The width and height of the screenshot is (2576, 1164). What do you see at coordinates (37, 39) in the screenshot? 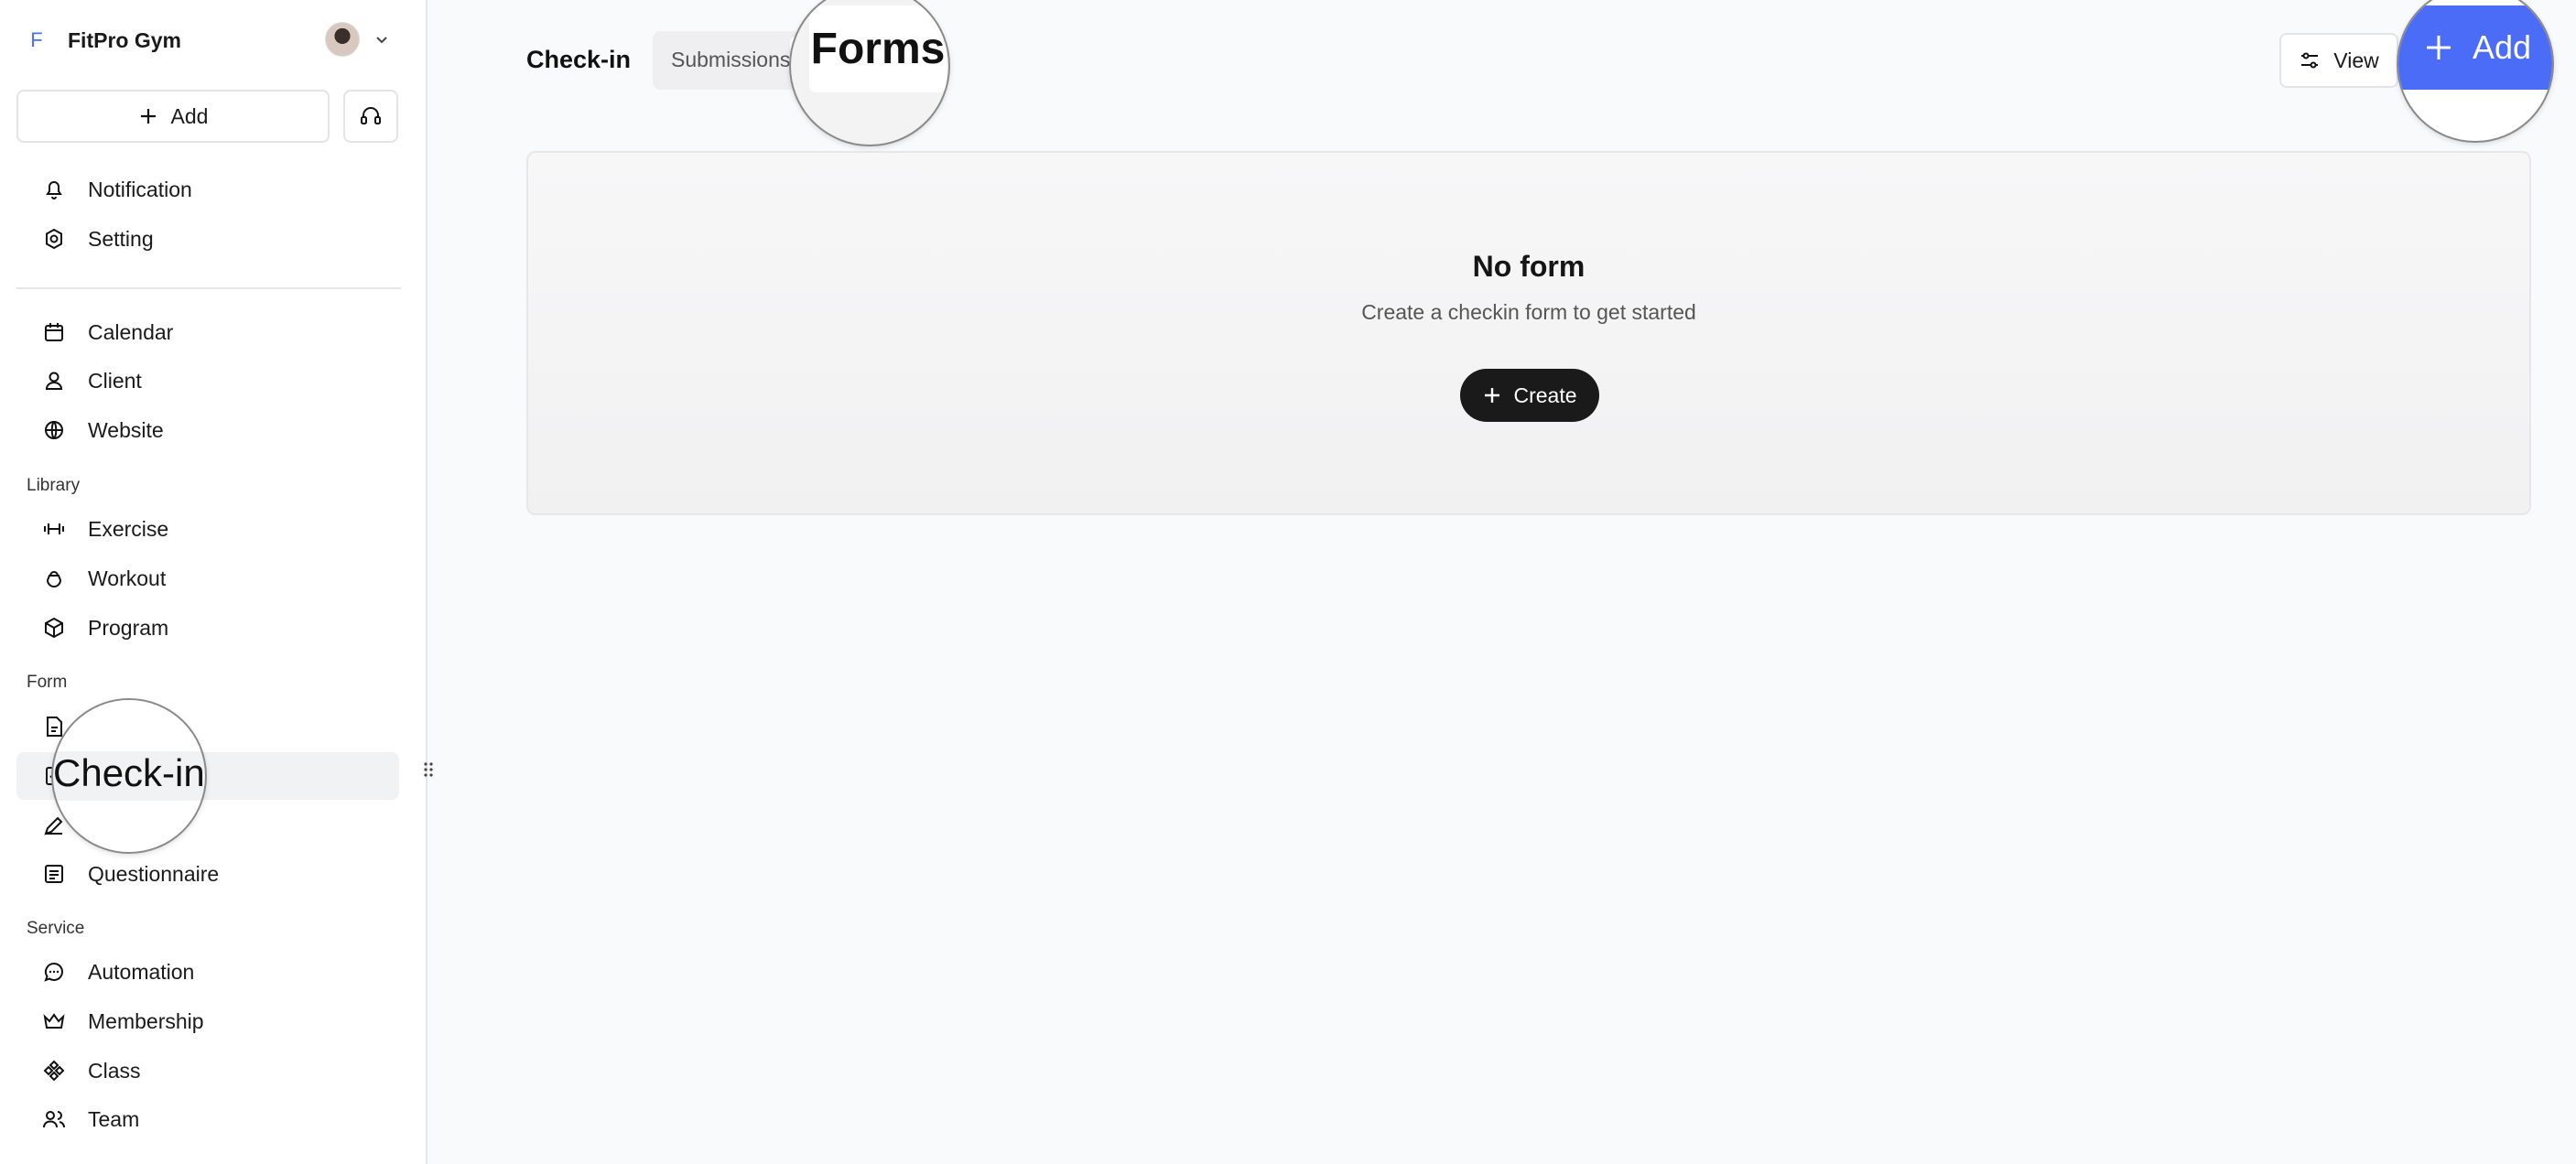
I see `brand-initial: F` at bounding box center [37, 39].